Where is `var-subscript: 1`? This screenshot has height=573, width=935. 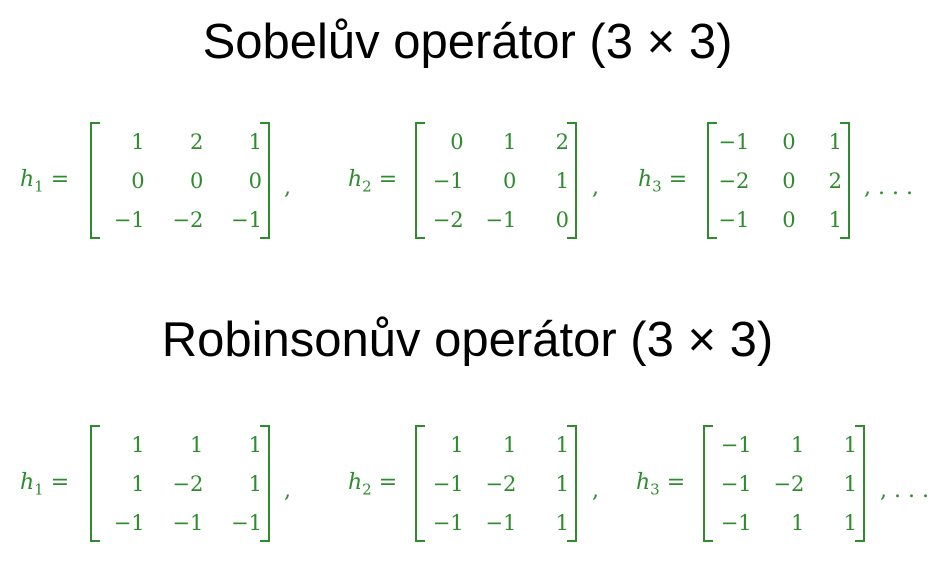 var-subscript: 1 is located at coordinates (39, 186).